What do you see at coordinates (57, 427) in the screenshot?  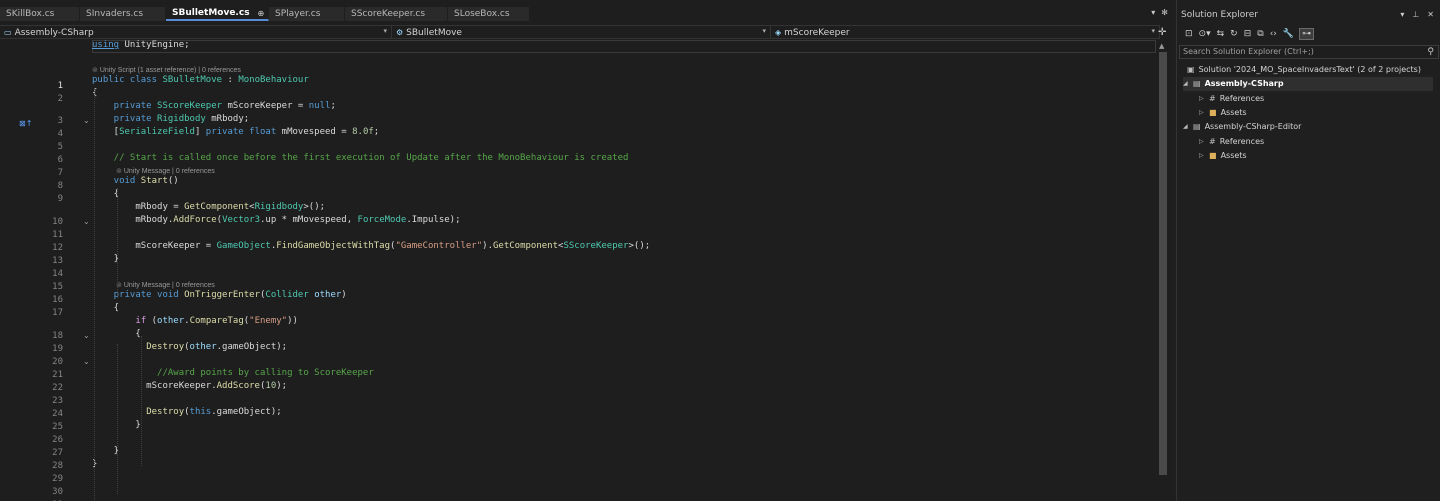 I see `line-number: 25` at bounding box center [57, 427].